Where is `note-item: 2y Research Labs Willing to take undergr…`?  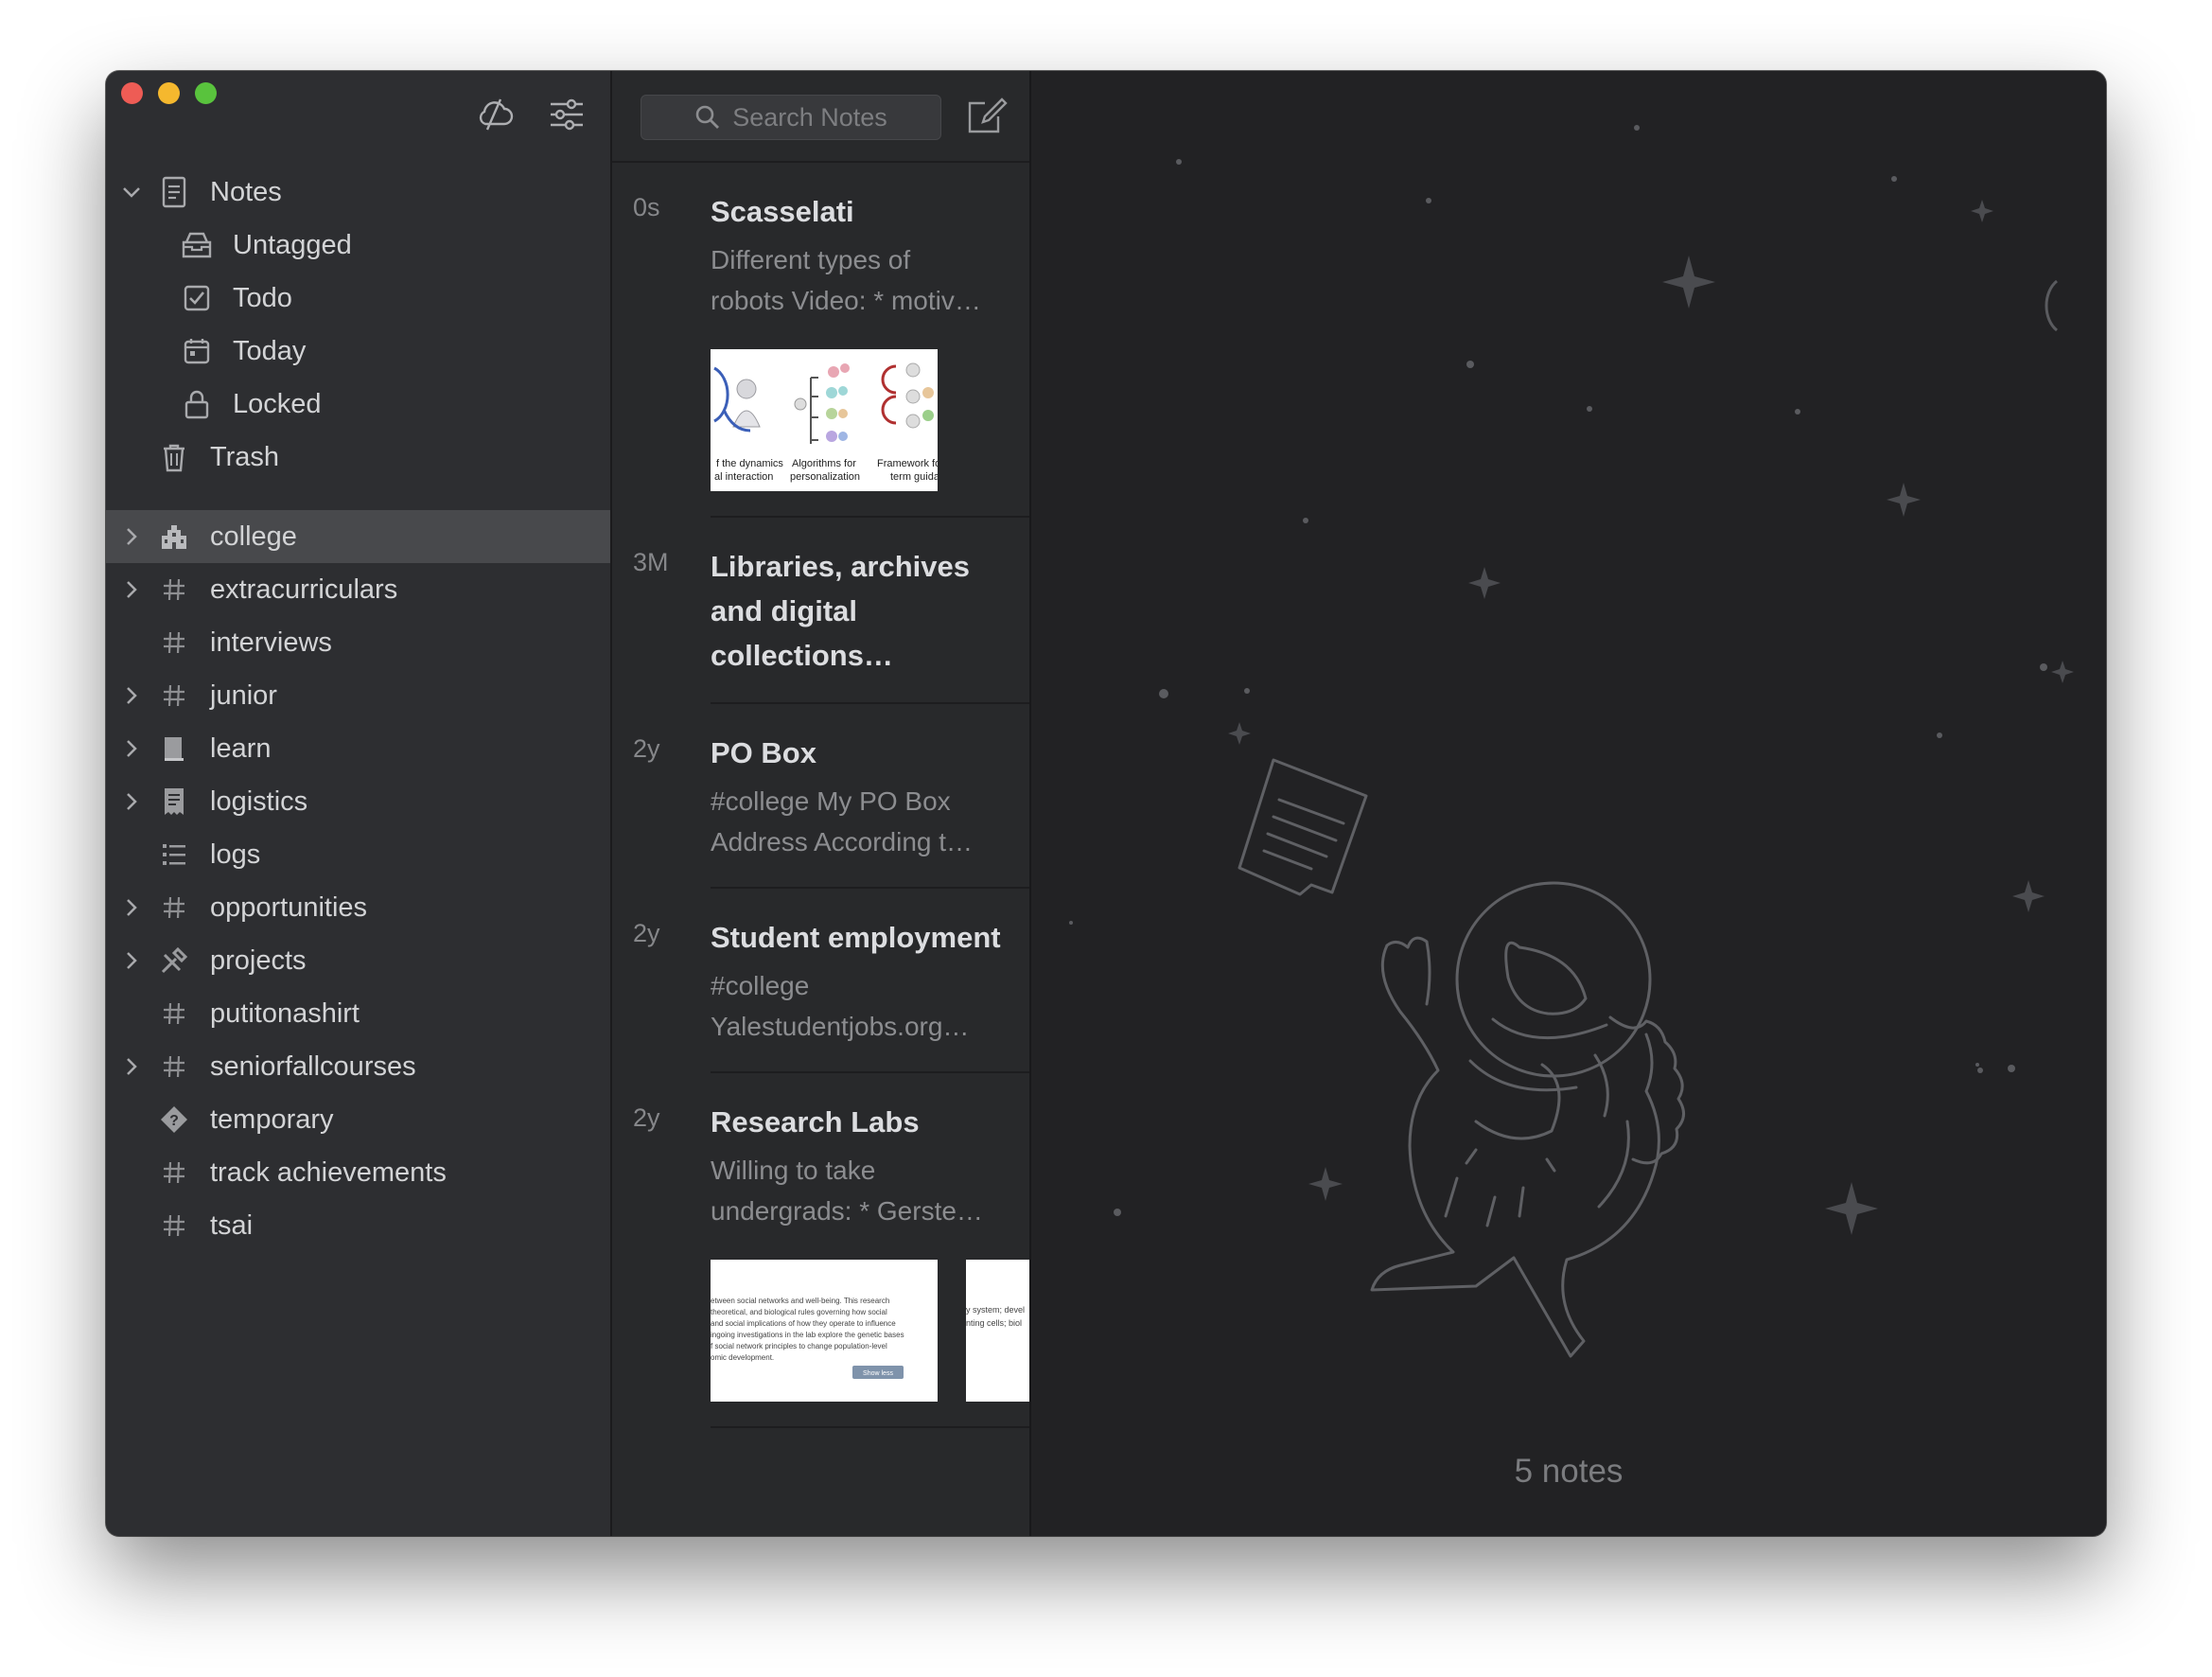
note-item: 2y Research Labs Willing to take undergr… is located at coordinates (820, 1250).